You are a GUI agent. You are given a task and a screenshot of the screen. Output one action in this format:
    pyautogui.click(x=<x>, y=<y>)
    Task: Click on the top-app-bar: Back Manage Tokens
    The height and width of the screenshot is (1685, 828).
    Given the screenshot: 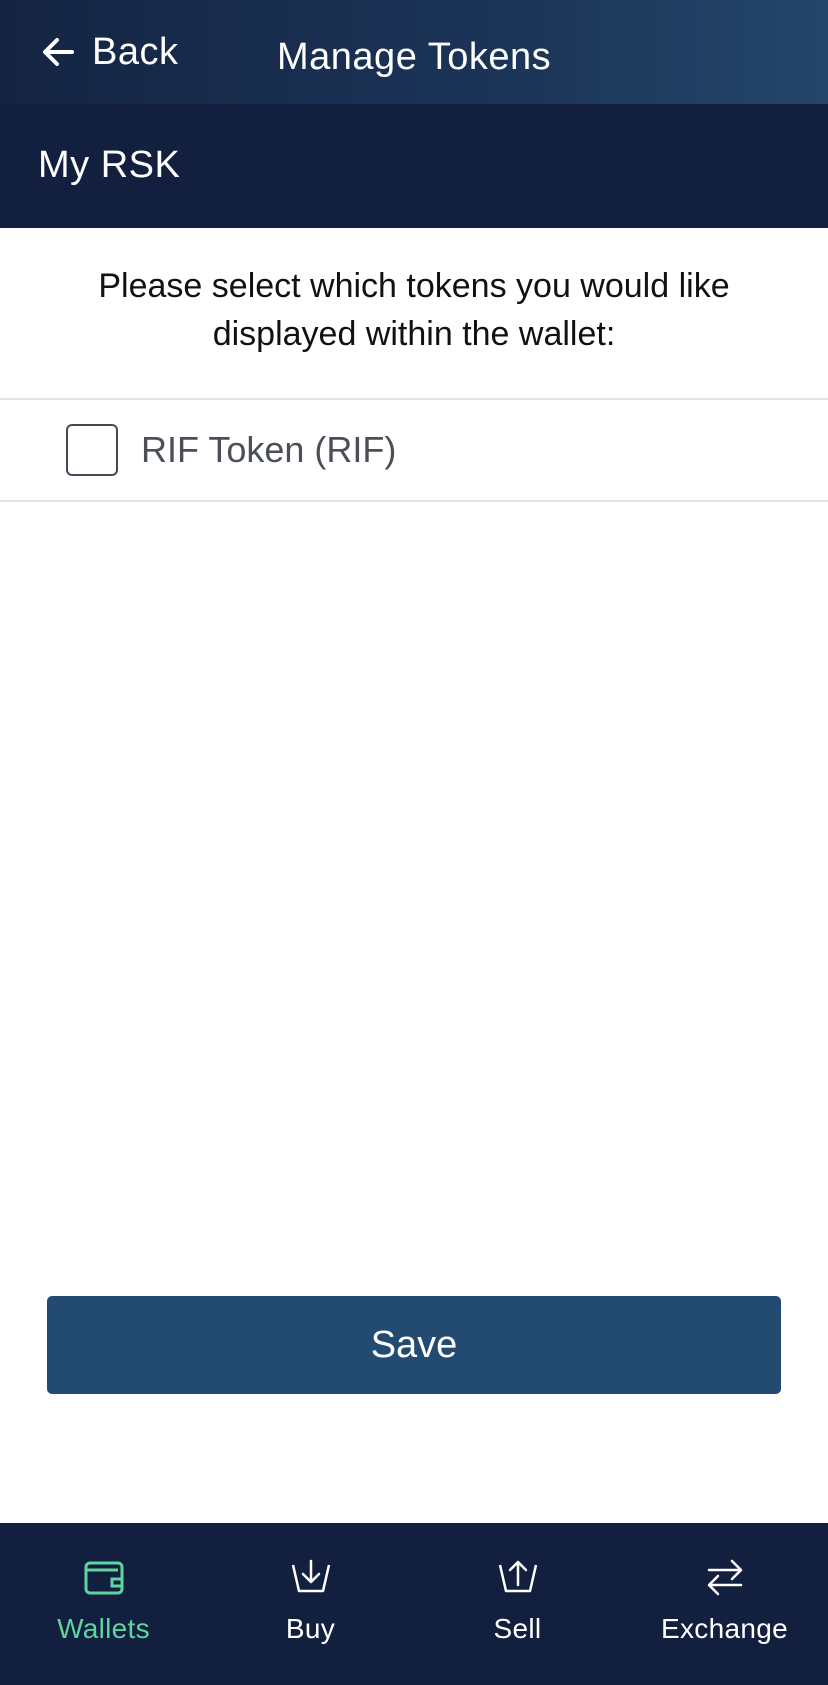 What is the action you would take?
    pyautogui.click(x=414, y=52)
    